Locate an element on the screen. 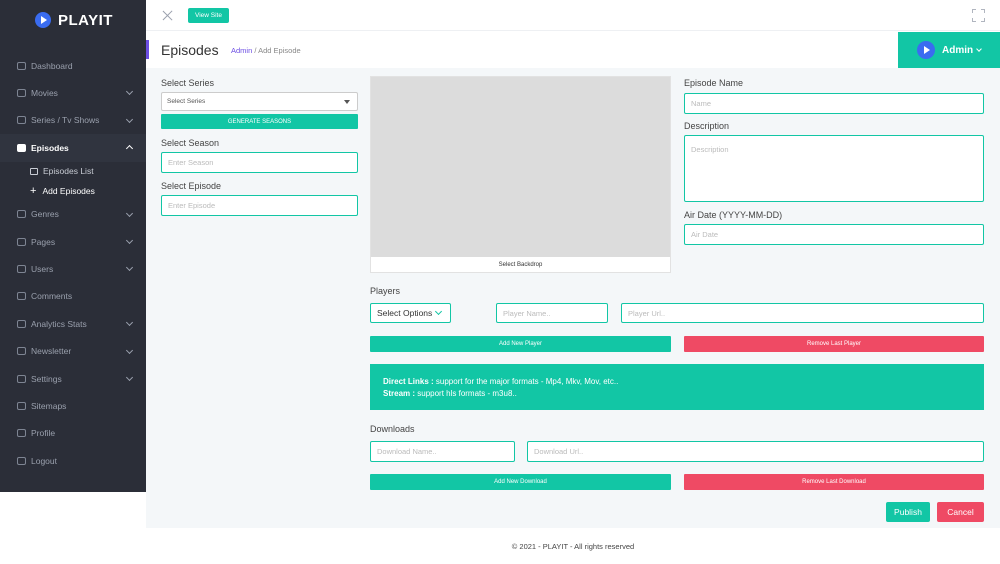  player-type-select: Select Options is located at coordinates (410, 313).